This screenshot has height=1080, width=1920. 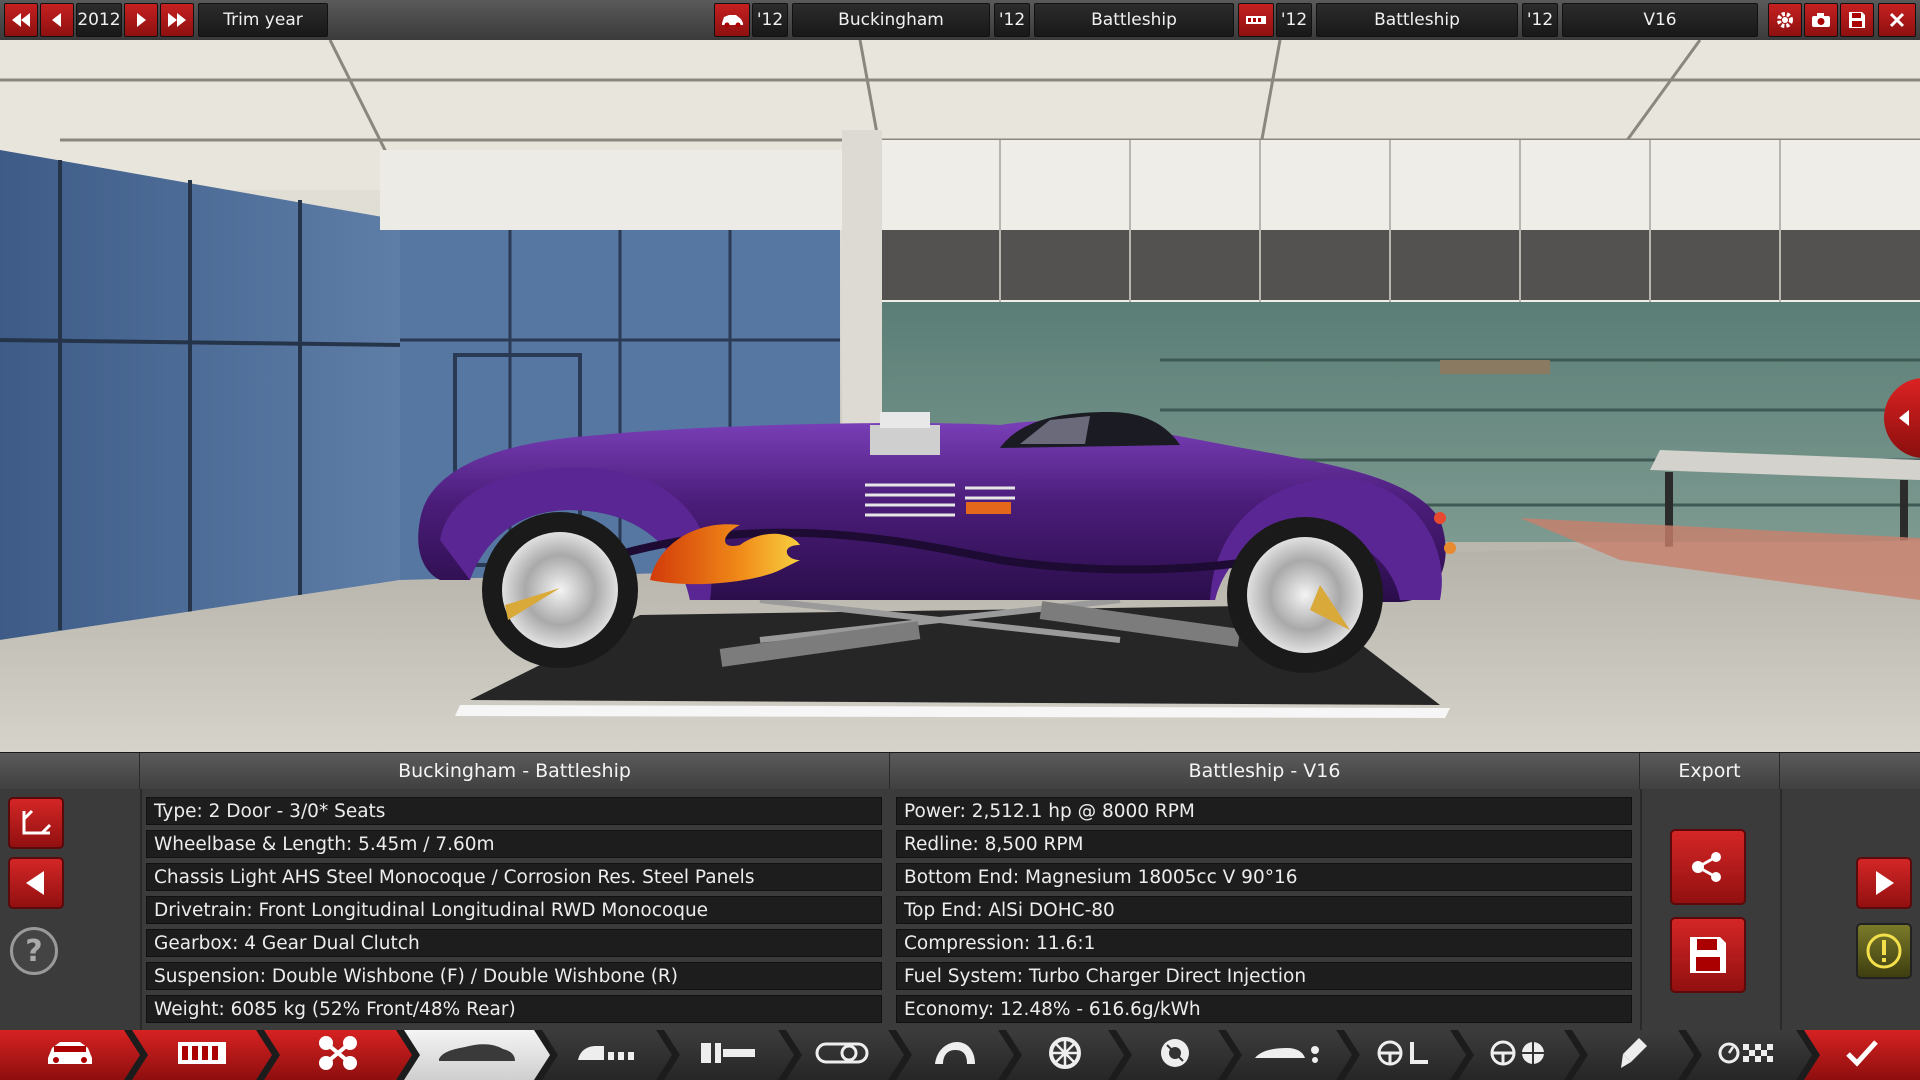 I want to click on tab-chassis, so click(x=202, y=1055).